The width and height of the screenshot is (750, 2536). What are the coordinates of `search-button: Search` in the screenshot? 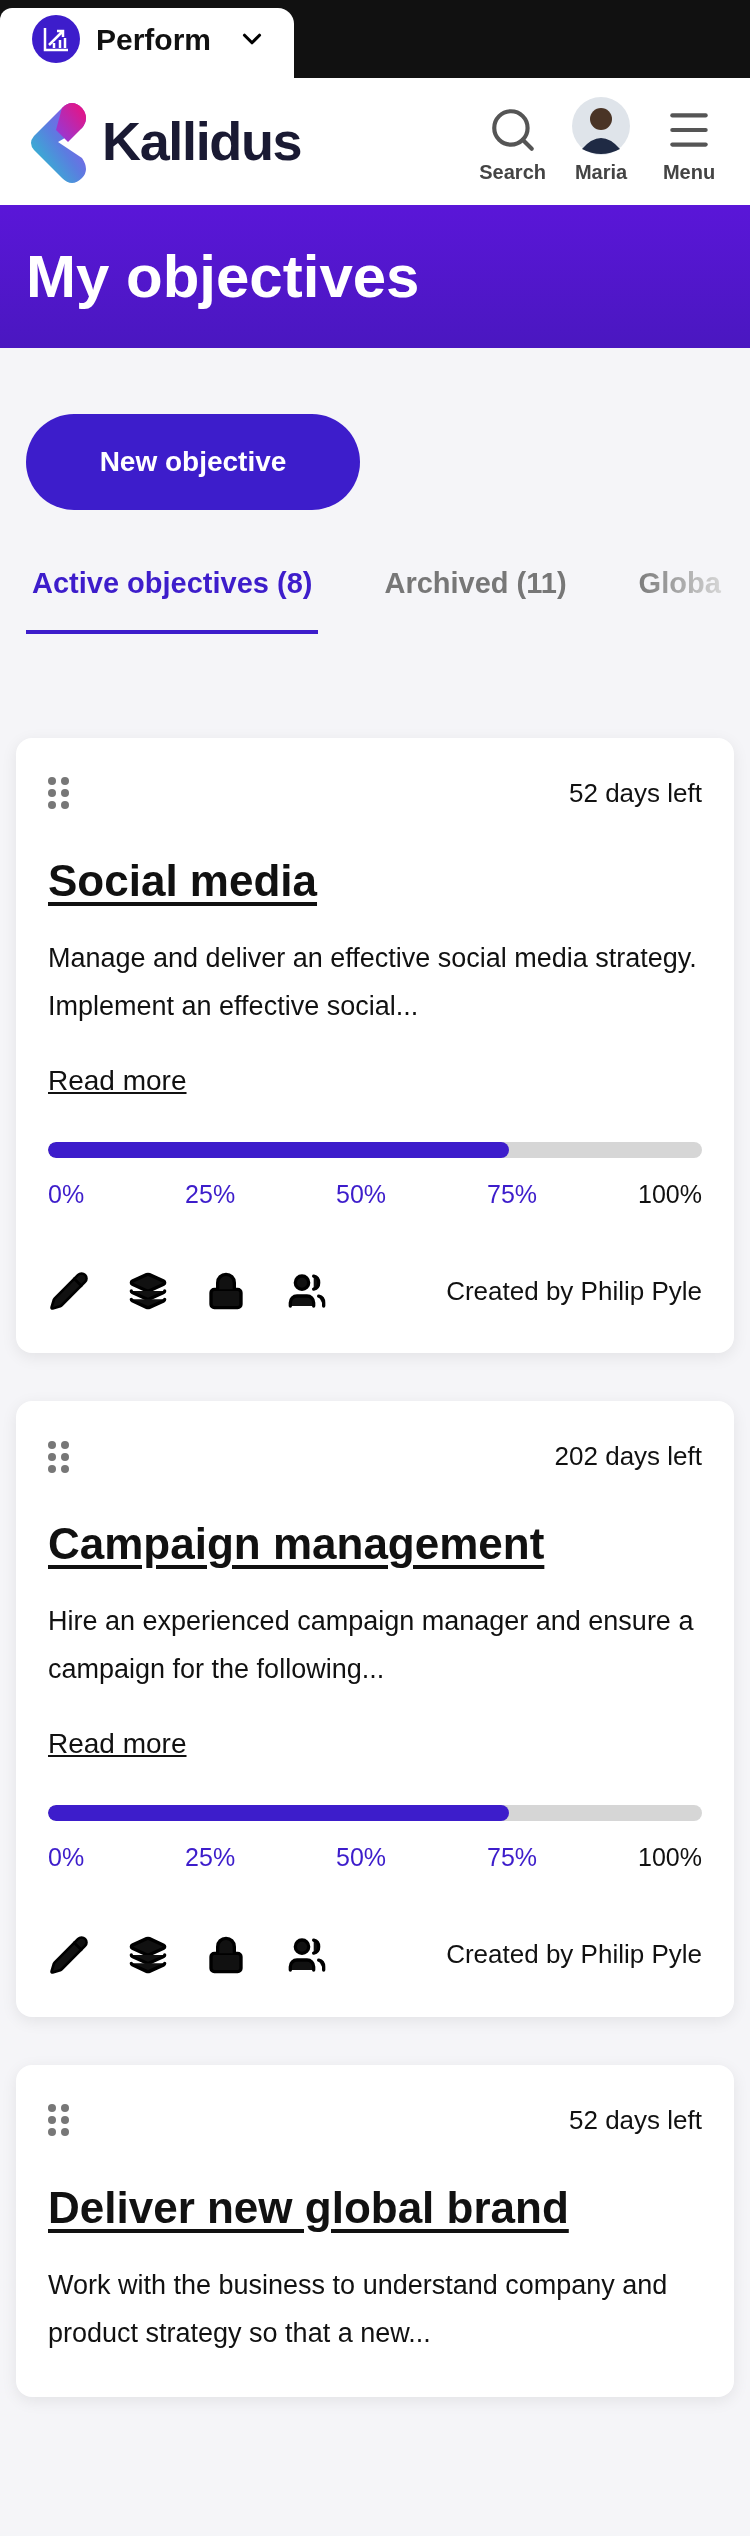 It's located at (512, 145).